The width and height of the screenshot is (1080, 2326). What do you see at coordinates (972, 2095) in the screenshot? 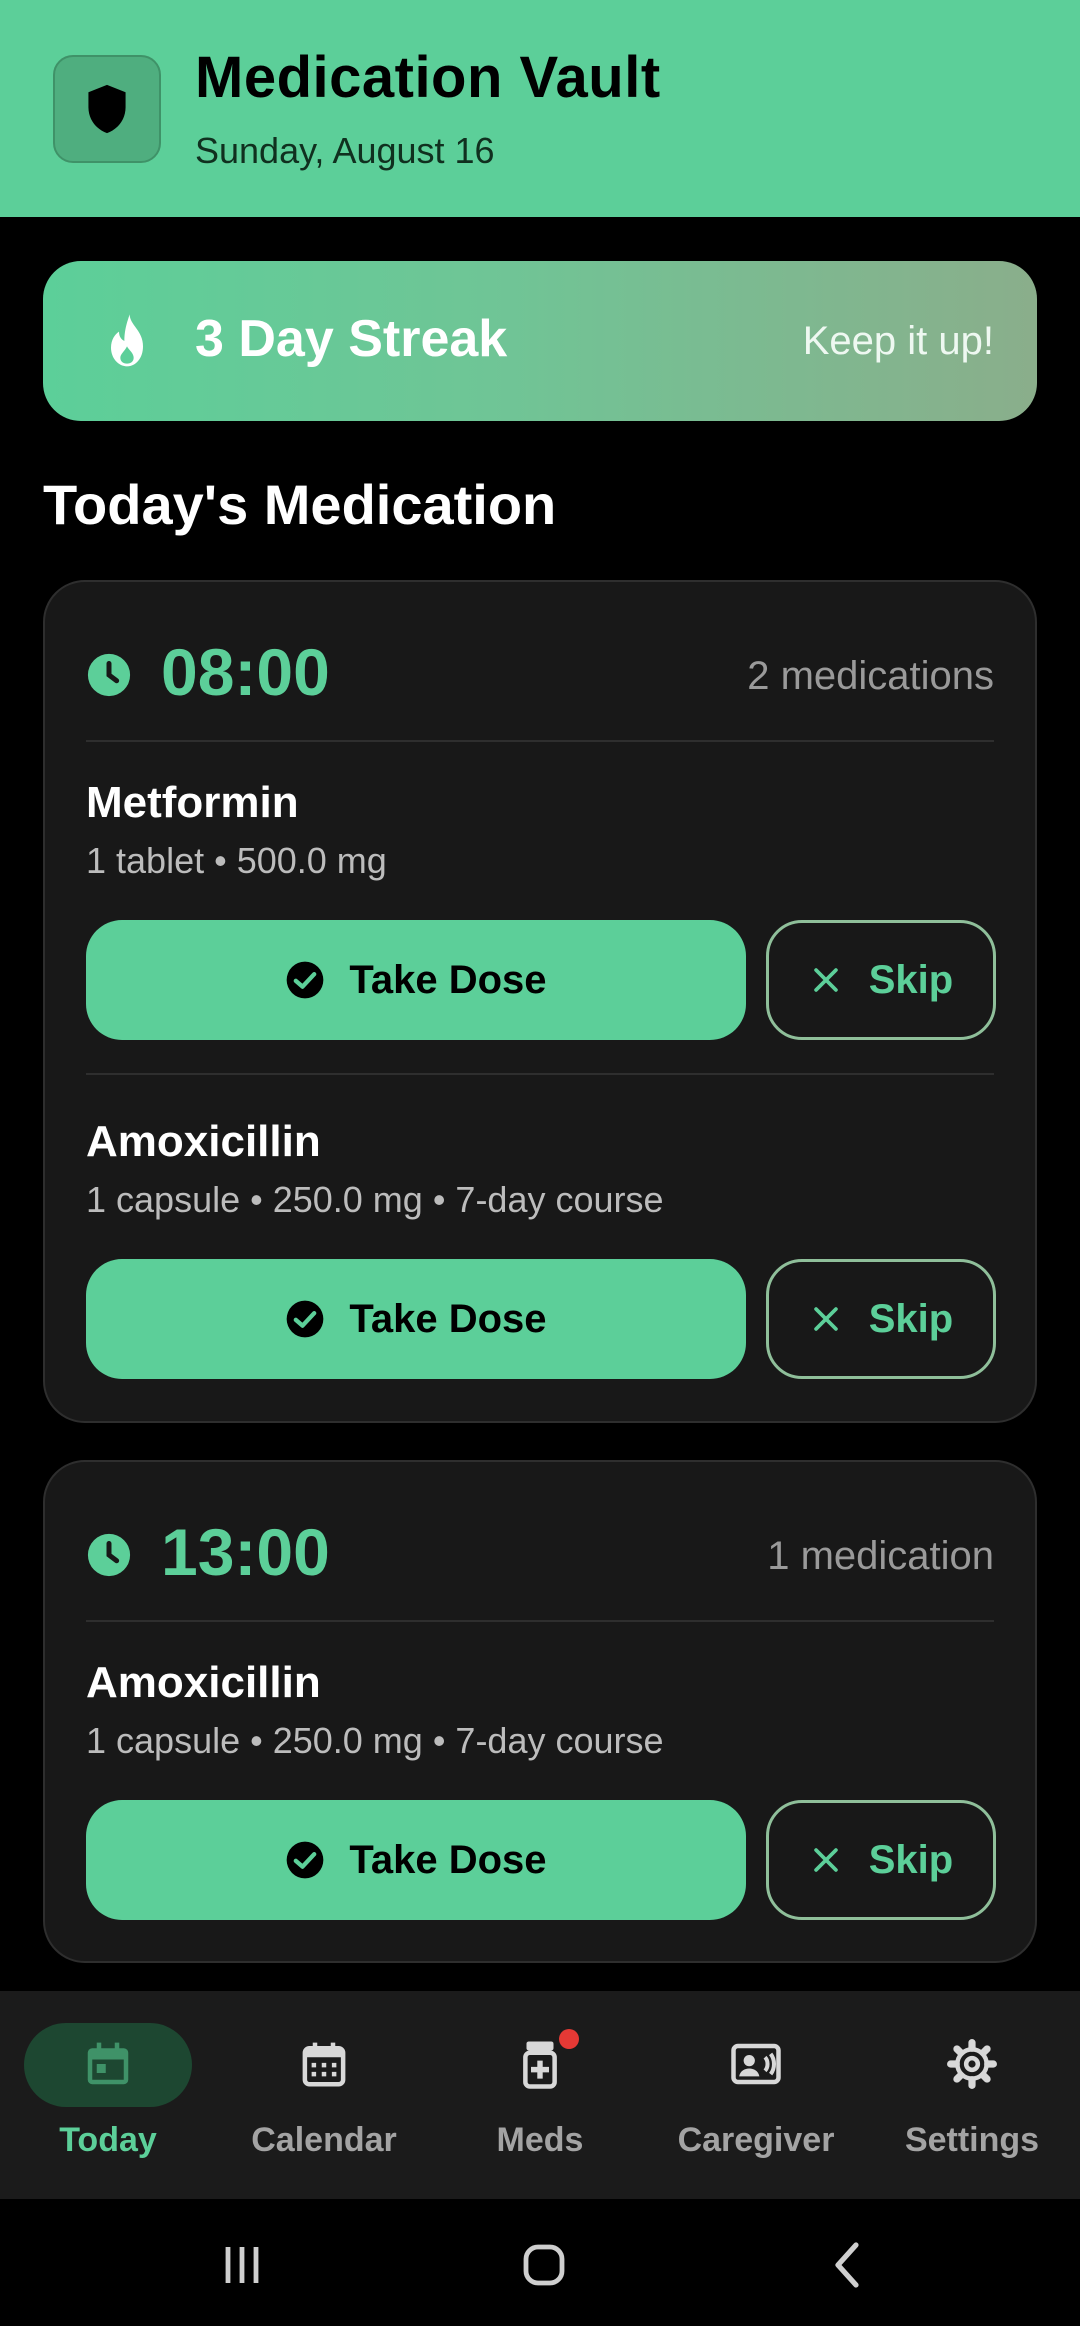
I see `nav-item-settings: Settings` at bounding box center [972, 2095].